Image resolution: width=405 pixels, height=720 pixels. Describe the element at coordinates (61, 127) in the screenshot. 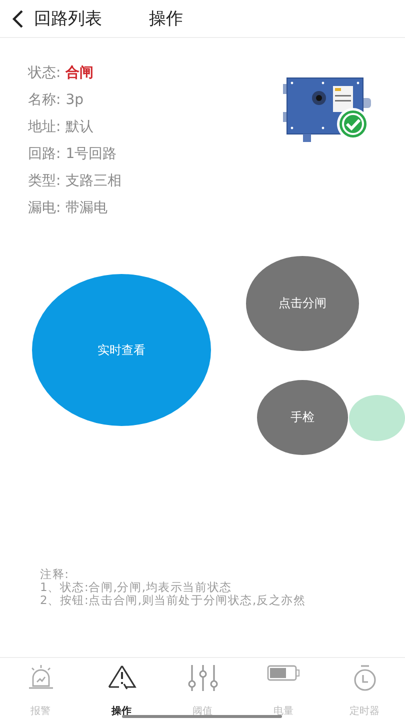

I see `info-row-text: 地址: 默认` at that location.